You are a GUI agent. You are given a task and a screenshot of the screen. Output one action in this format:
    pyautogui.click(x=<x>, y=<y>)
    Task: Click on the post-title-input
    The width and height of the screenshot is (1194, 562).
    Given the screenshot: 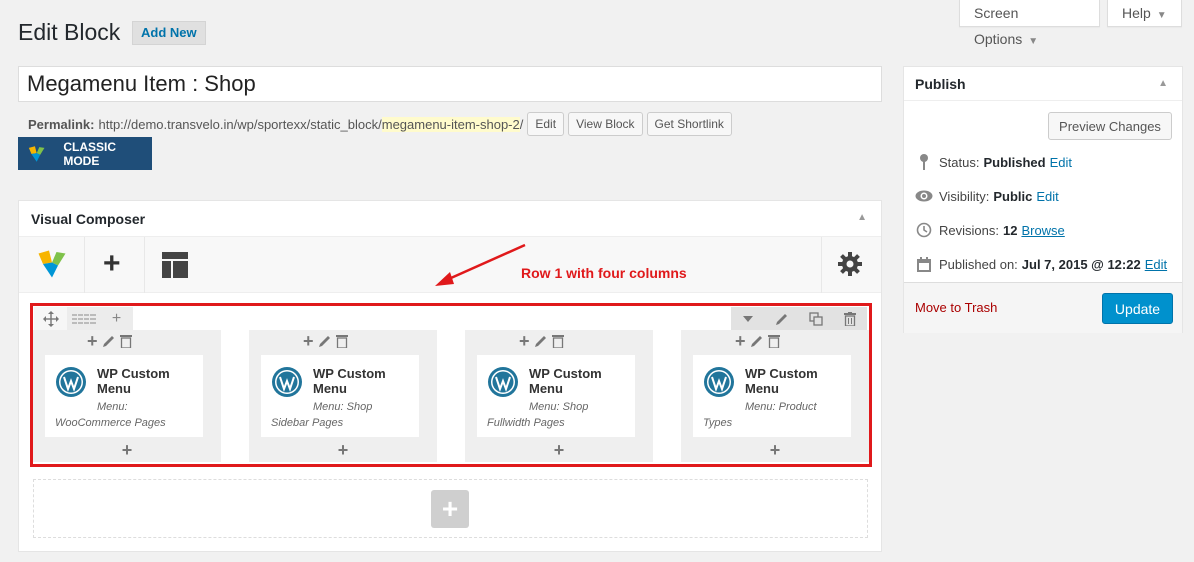 What is the action you would take?
    pyautogui.click(x=450, y=84)
    